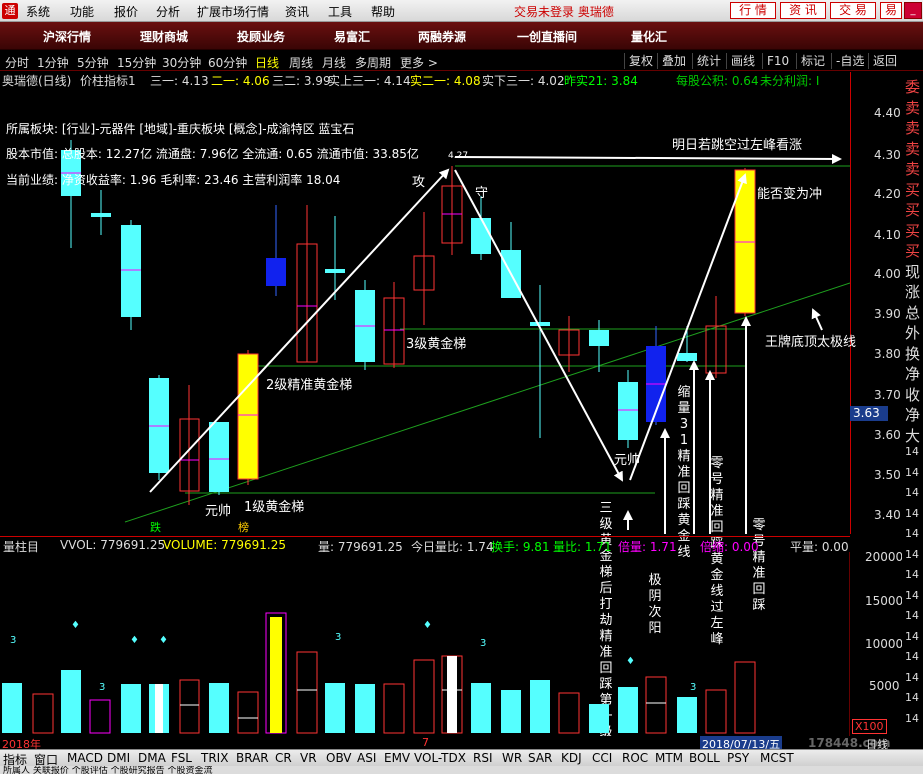 The image size is (923, 774). What do you see at coordinates (233, 11) in the screenshot?
I see `menu-extended-market: 扩展市场行情` at bounding box center [233, 11].